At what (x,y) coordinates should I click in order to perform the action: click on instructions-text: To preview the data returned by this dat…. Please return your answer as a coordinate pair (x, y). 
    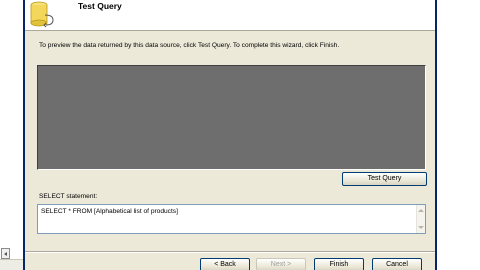
    Looking at the image, I should click on (189, 45).